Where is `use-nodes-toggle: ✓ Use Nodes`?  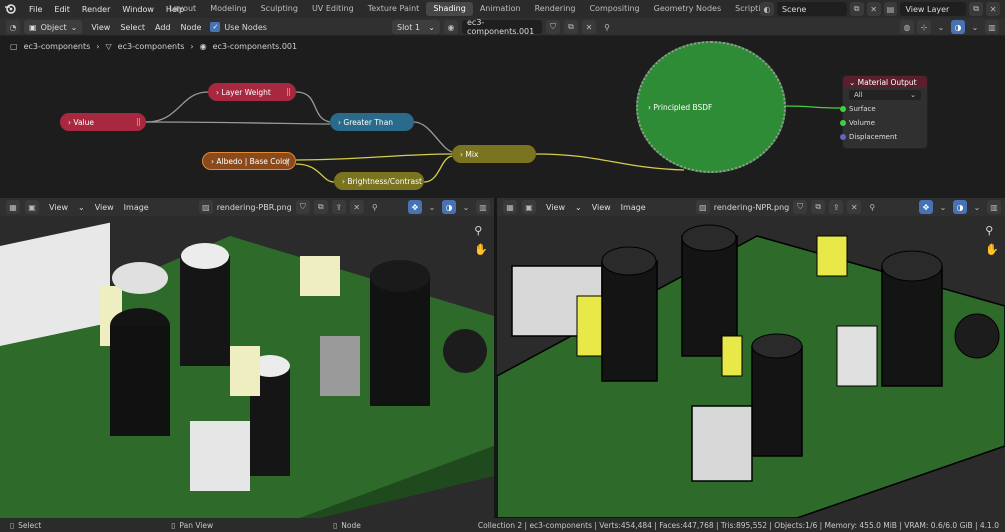
use-nodes-toggle: ✓ Use Nodes is located at coordinates (238, 27).